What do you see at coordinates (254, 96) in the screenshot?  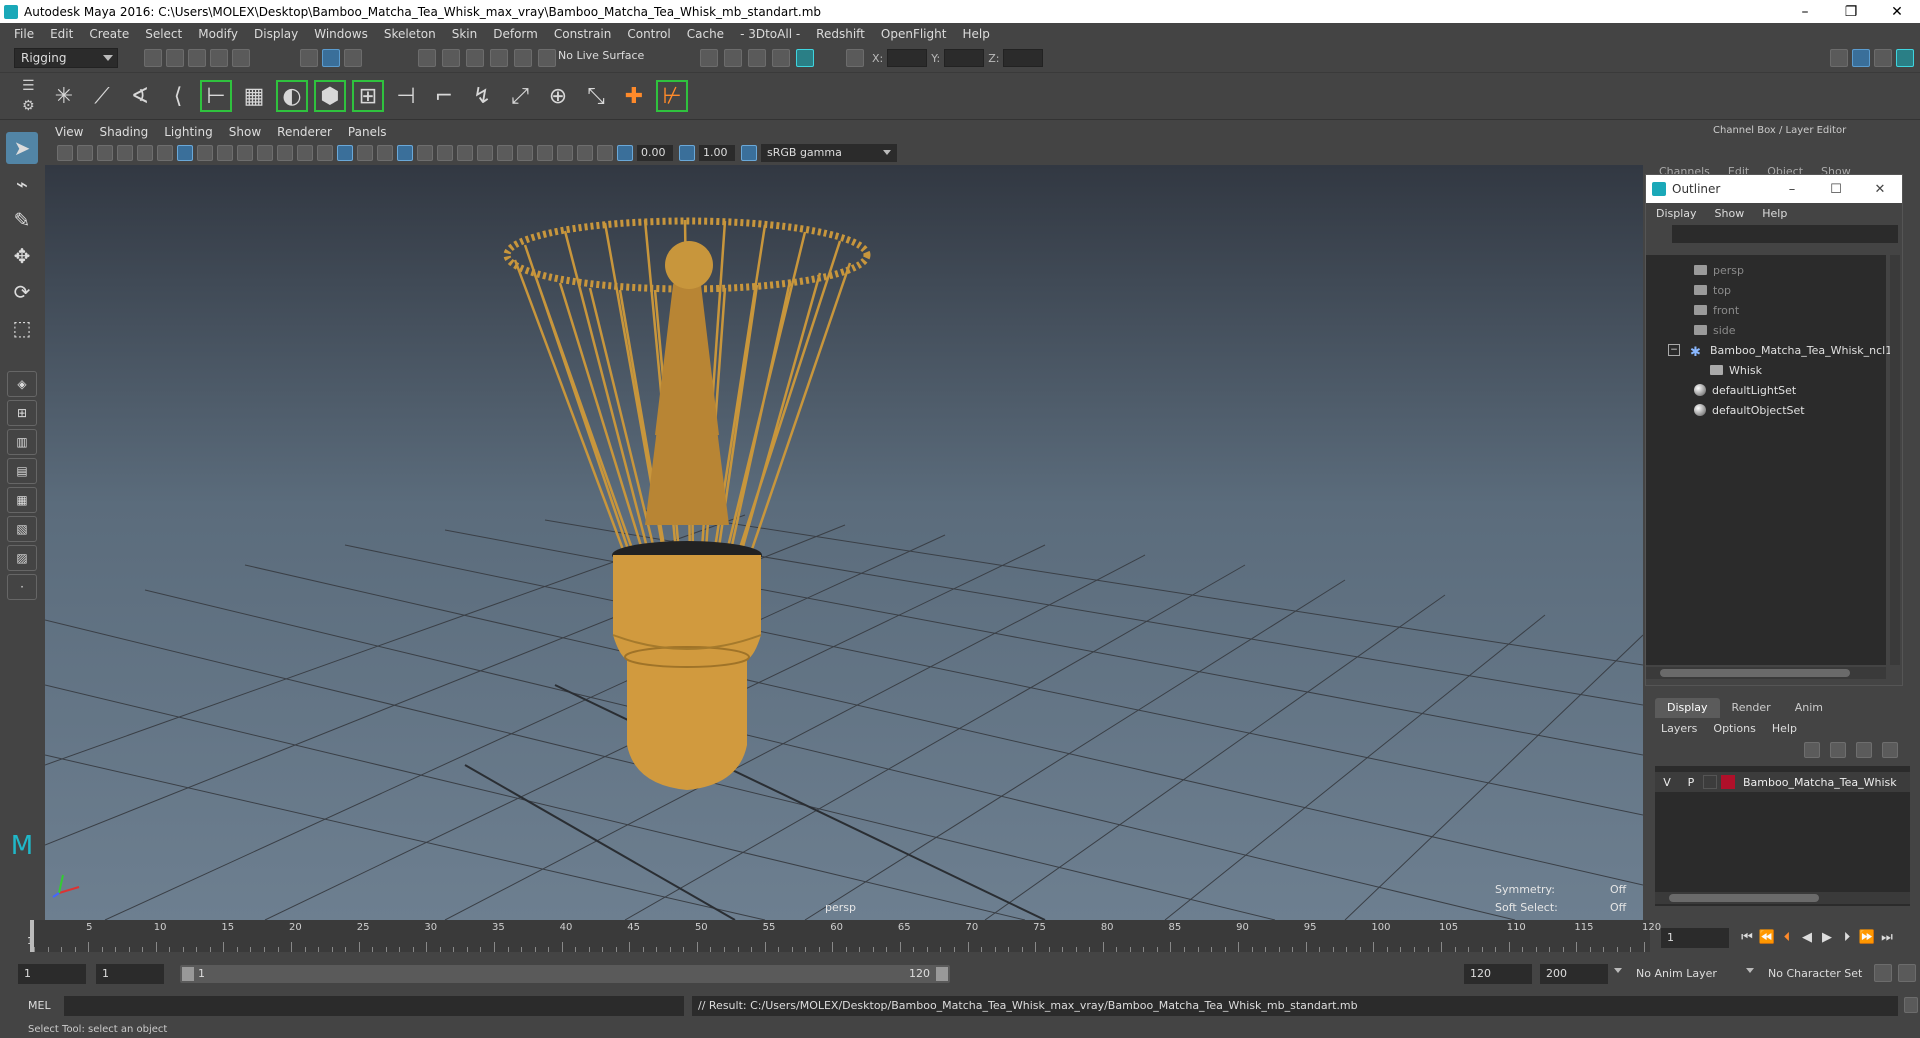 I see `bind-skin-icon: ▦` at bounding box center [254, 96].